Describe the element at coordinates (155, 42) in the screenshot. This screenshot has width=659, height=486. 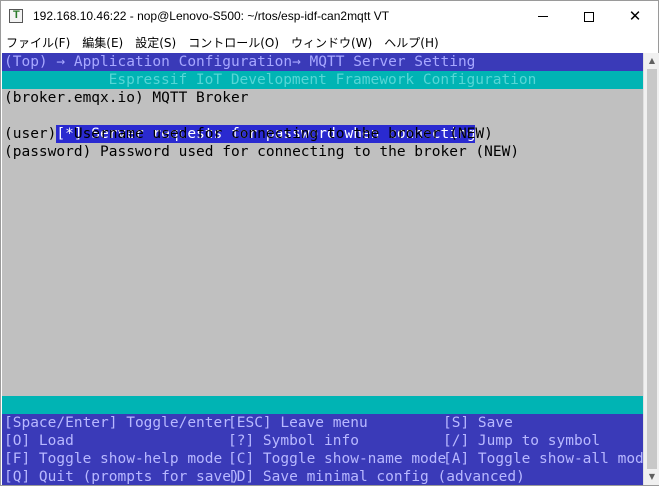
I see `menu-setup: 設定(S)` at that location.